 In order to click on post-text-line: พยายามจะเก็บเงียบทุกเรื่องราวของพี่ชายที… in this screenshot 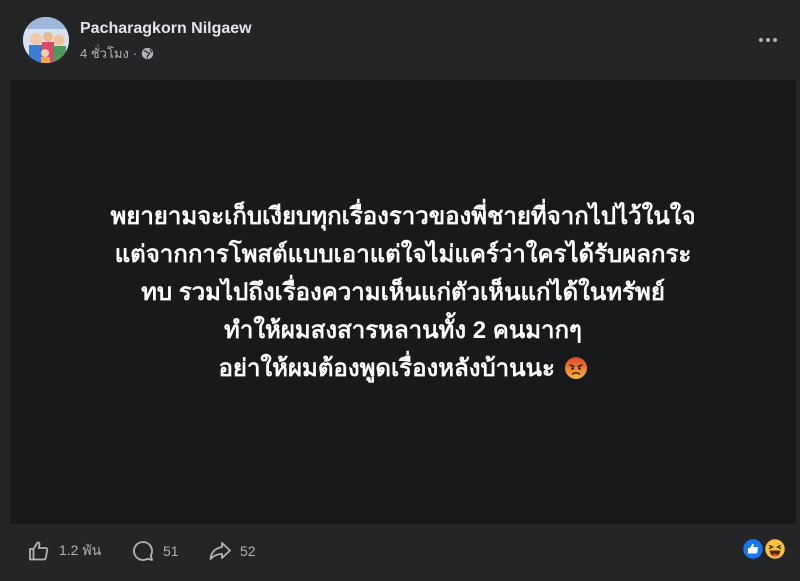, I will do `click(403, 216)`.